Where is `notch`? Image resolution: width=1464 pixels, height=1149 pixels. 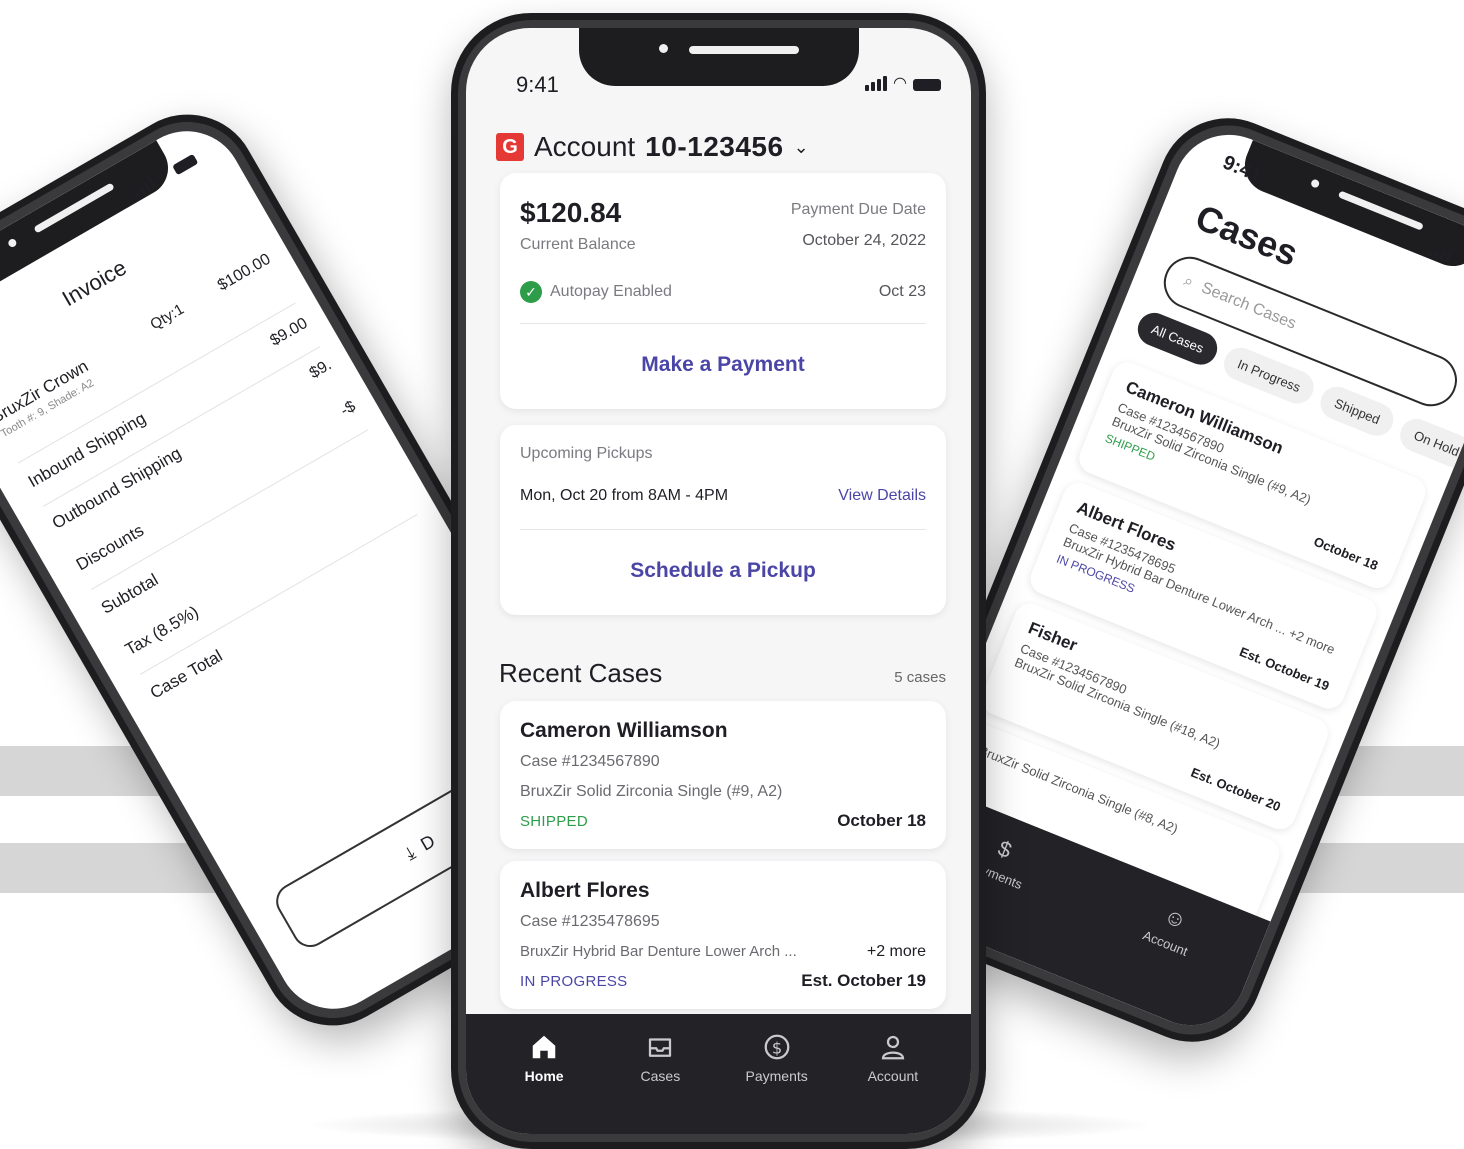 notch is located at coordinates (718, 57).